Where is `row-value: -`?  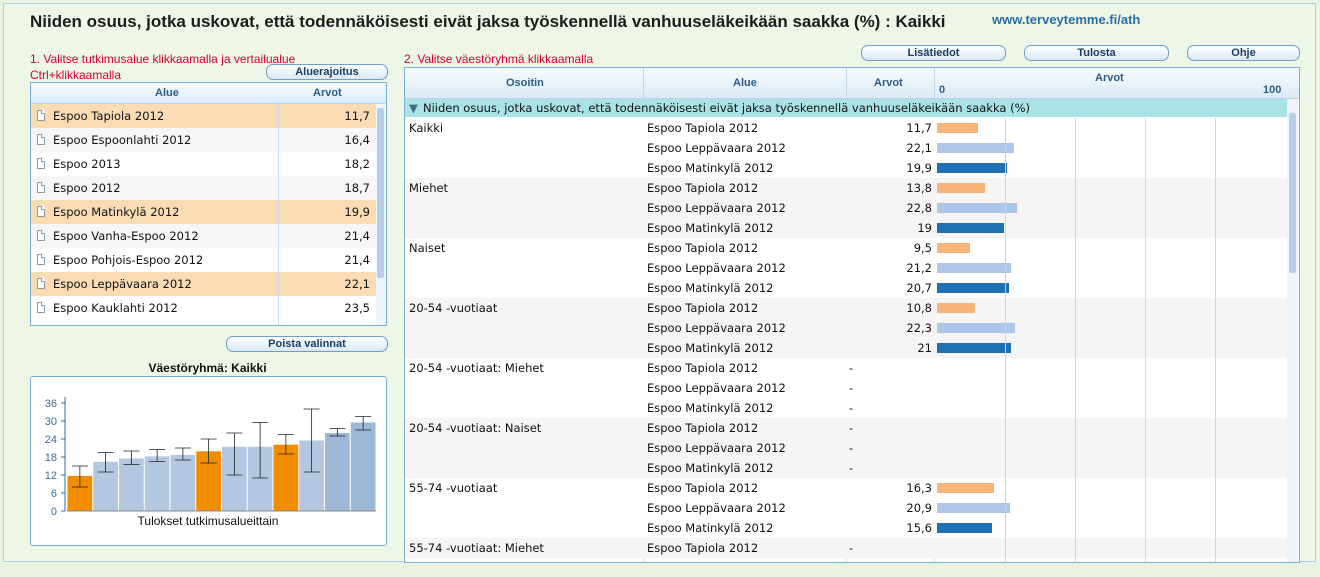 row-value: - is located at coordinates (851, 548).